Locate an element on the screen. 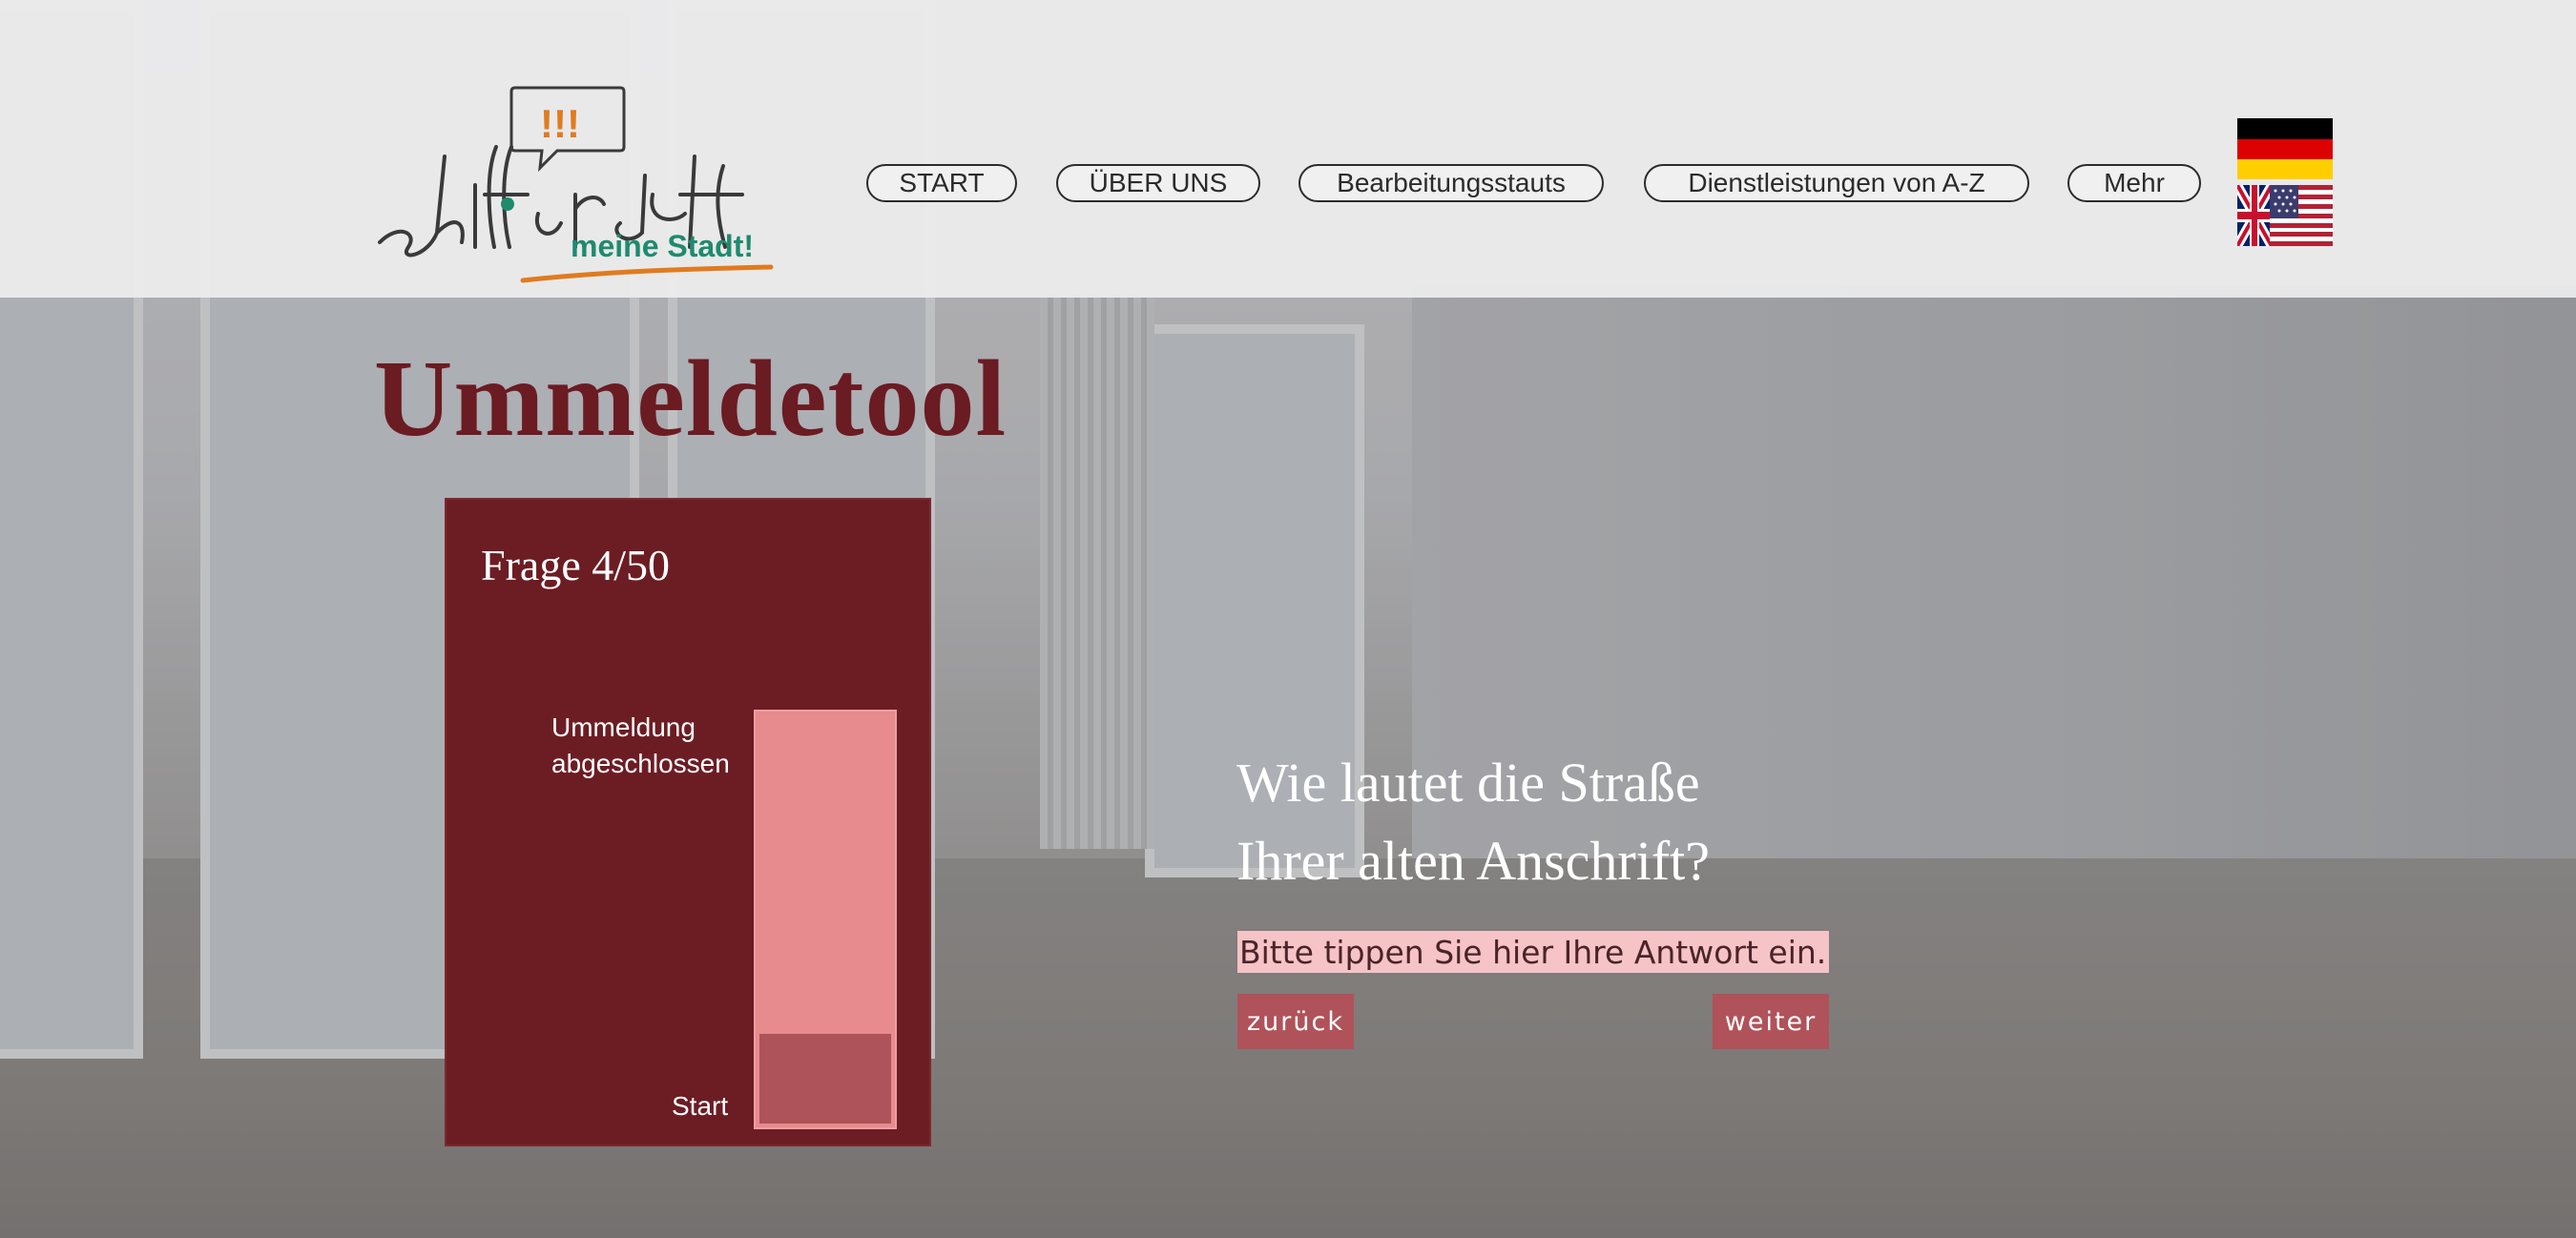 Image resolution: width=2576 pixels, height=1238 pixels. german-flag-icon is located at coordinates (2285, 148).